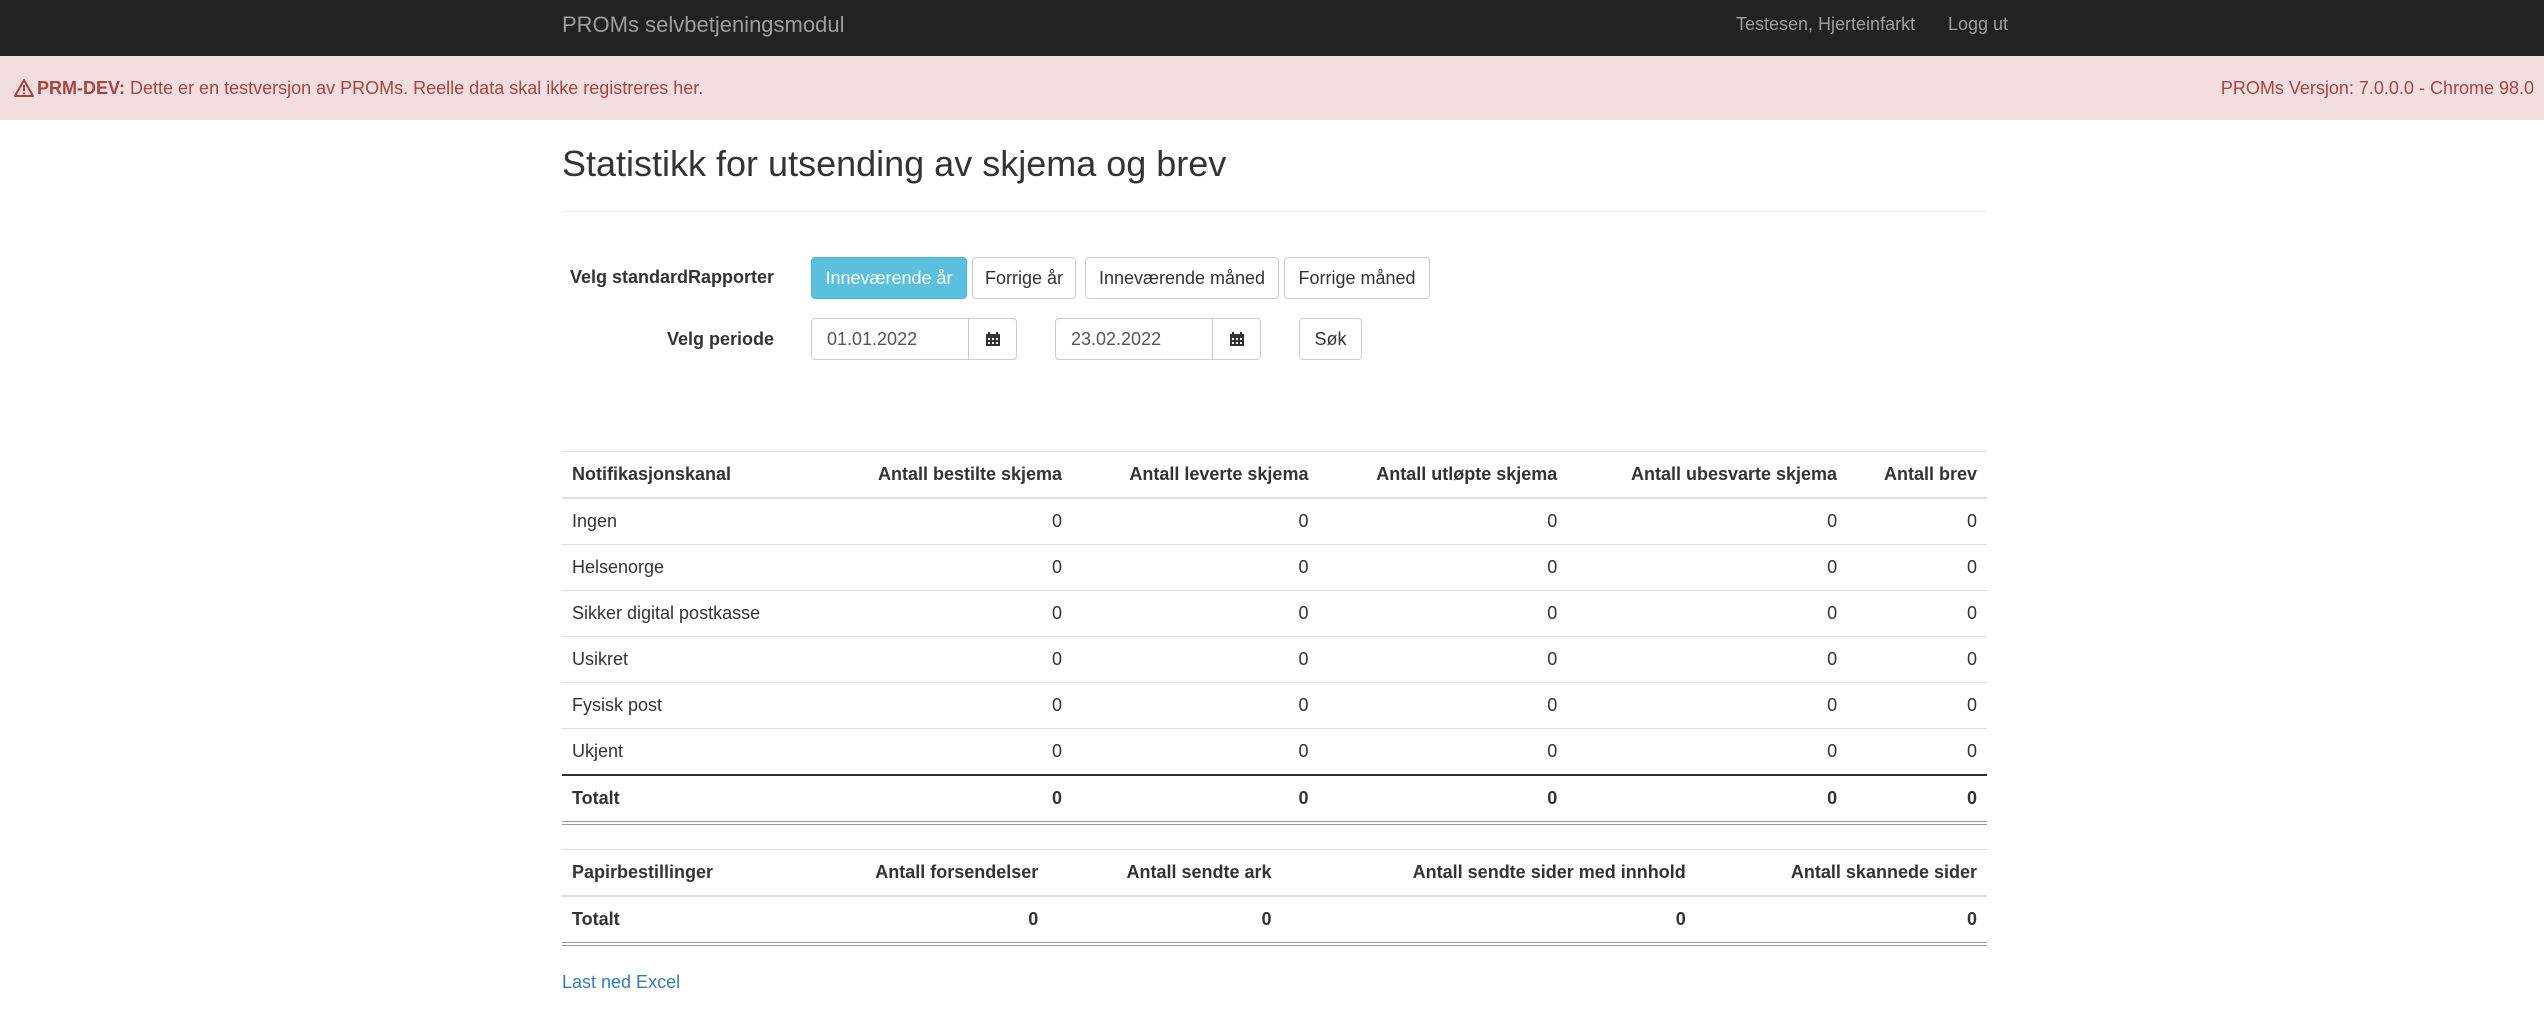  I want to click on table-row: Sikker digital postkasse 0 0 0 0 0, so click(1274, 613).